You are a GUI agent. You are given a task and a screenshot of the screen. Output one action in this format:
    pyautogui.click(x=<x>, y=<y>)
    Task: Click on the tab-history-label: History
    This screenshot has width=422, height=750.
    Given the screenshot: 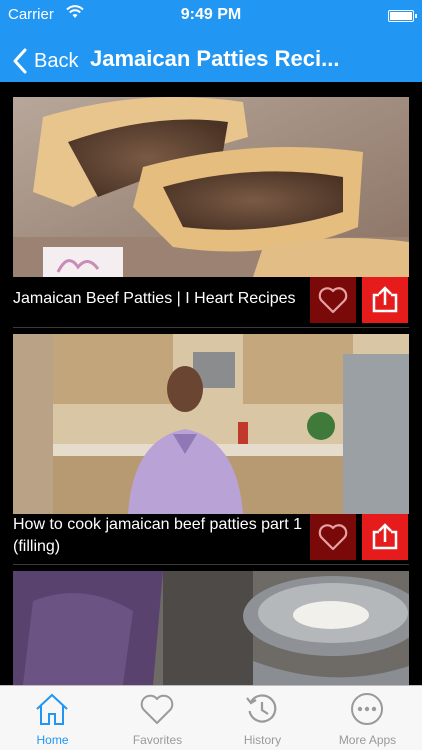 What is the action you would take?
    pyautogui.click(x=262, y=740)
    